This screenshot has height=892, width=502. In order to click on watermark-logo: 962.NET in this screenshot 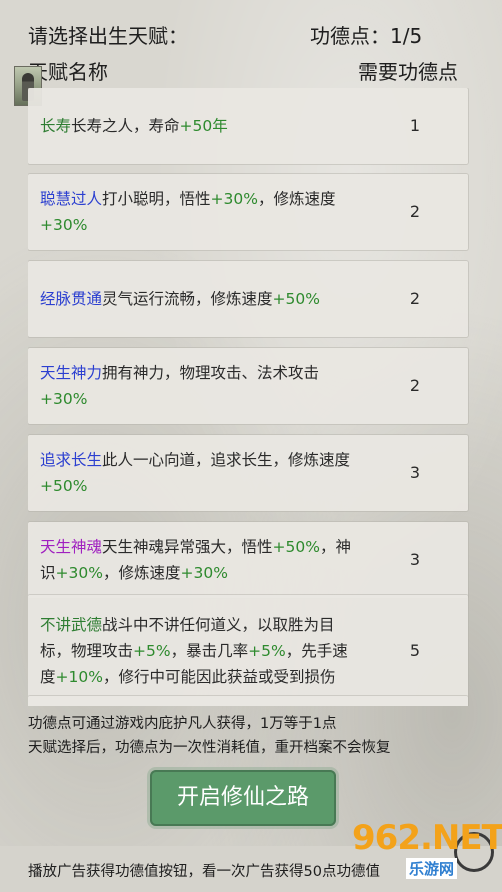, I will do `click(427, 838)`.